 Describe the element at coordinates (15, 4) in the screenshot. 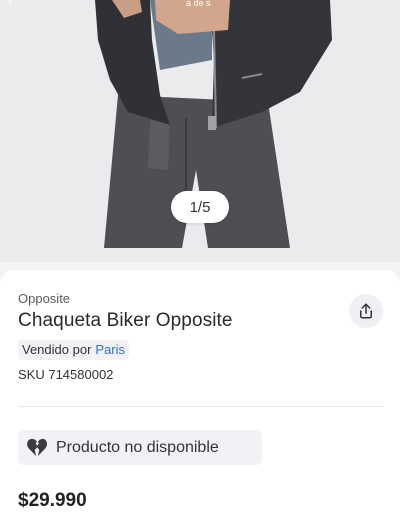

I see `chevron-left-icon: ‹` at that location.